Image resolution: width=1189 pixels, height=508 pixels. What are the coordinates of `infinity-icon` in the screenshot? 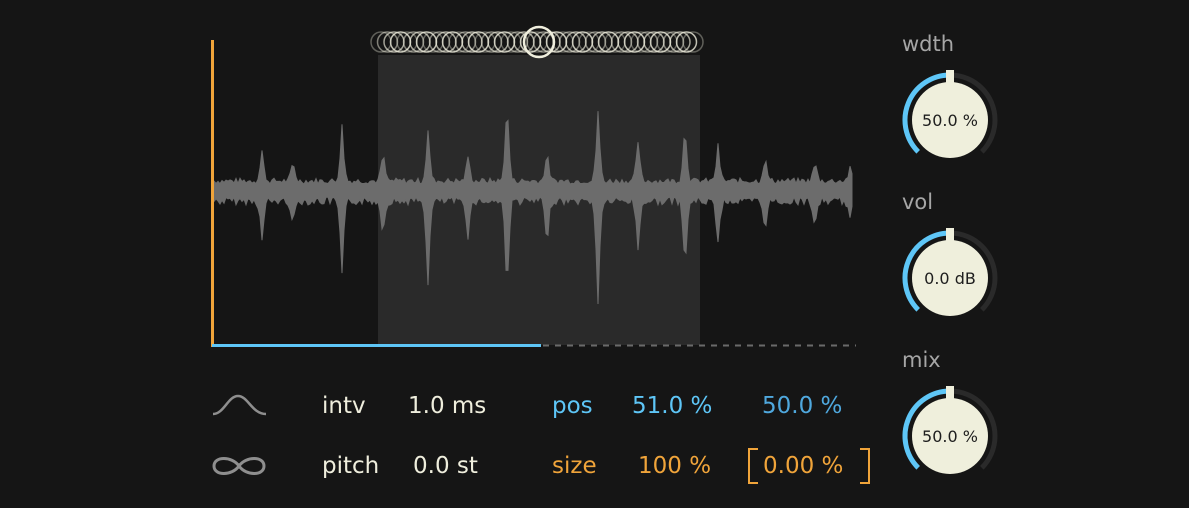 It's located at (240, 466).